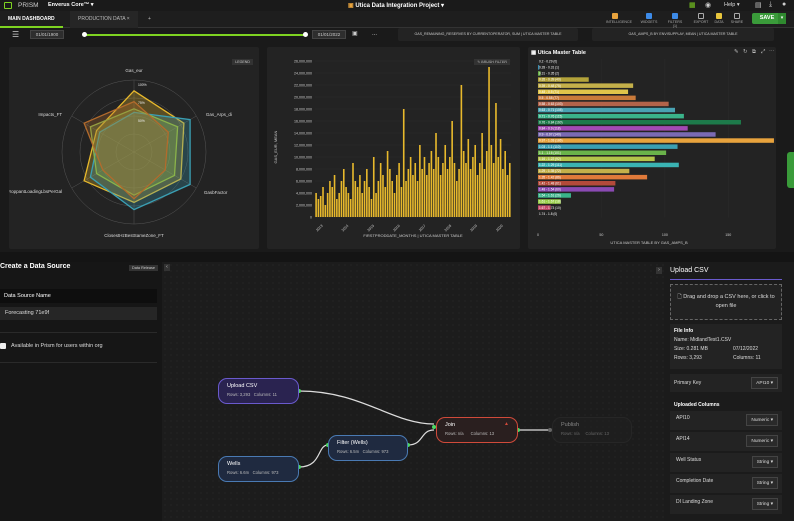 This screenshot has width=794, height=521. Describe the element at coordinates (368, 448) in the screenshot. I see `node-filter-wells: Filter (Wells) Rows: 6.5m Columns: 973` at that location.